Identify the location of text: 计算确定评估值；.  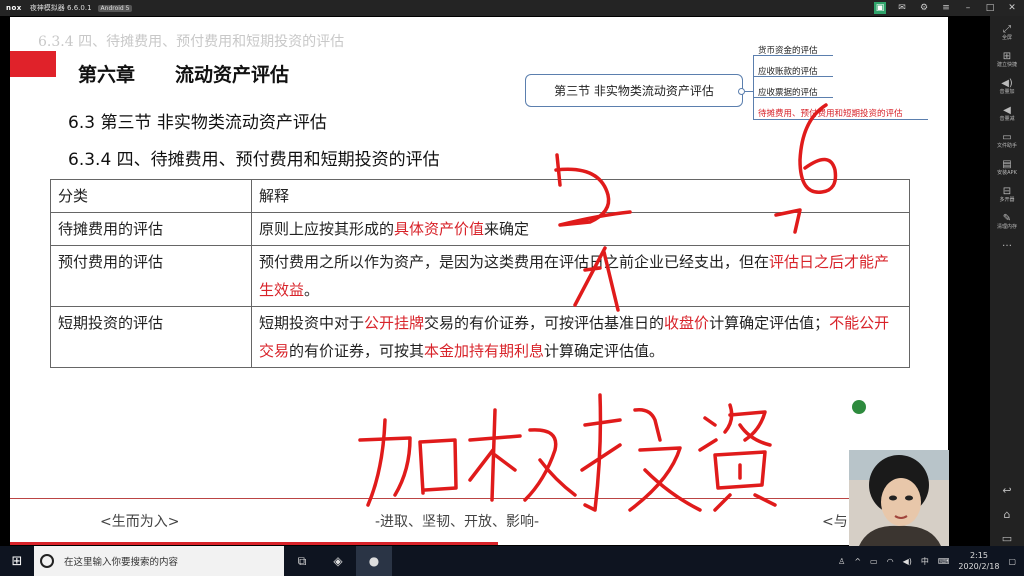
(769, 323).